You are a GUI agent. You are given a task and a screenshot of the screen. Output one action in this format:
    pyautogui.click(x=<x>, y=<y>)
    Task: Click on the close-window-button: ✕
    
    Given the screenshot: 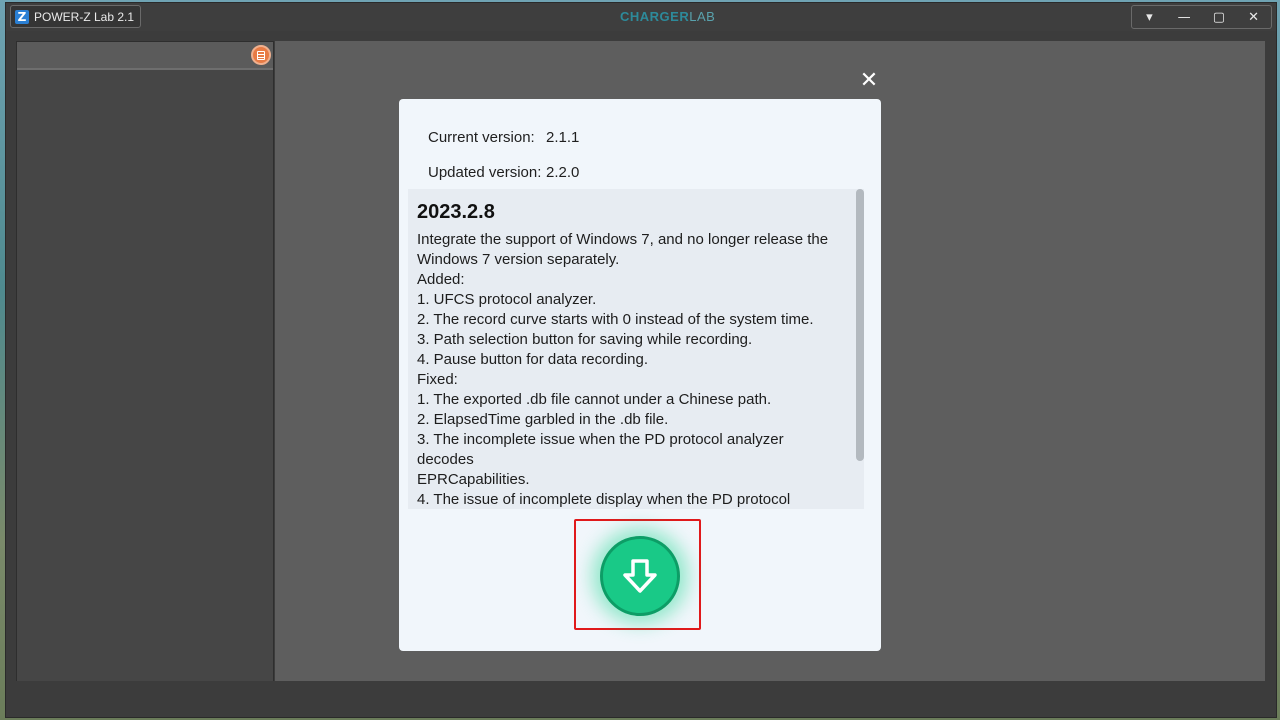 What is the action you would take?
    pyautogui.click(x=1253, y=17)
    